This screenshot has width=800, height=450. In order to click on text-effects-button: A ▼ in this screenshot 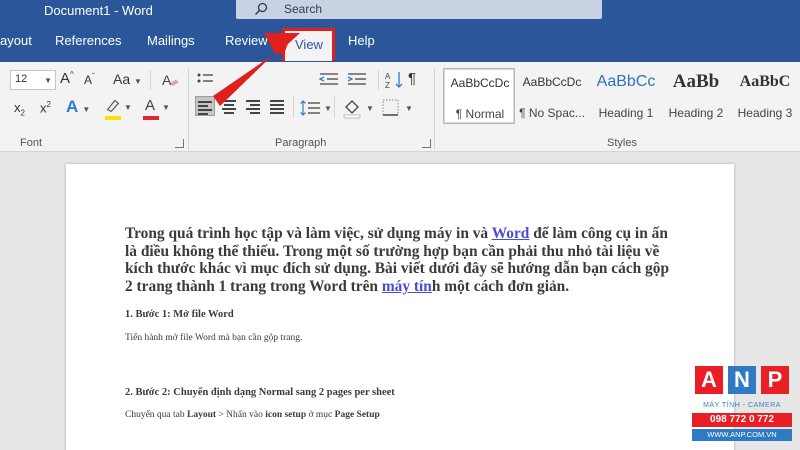, I will do `click(78, 107)`.